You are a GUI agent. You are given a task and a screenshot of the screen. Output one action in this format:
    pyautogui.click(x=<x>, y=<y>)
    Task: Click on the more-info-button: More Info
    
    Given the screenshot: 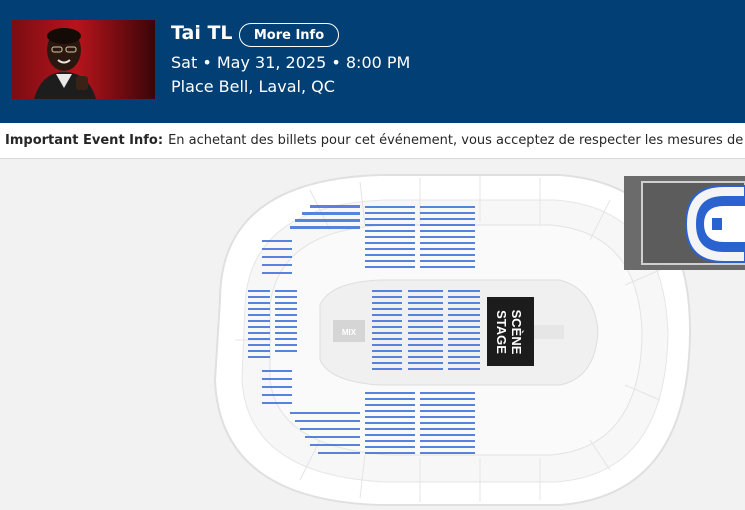 What is the action you would take?
    pyautogui.click(x=289, y=35)
    